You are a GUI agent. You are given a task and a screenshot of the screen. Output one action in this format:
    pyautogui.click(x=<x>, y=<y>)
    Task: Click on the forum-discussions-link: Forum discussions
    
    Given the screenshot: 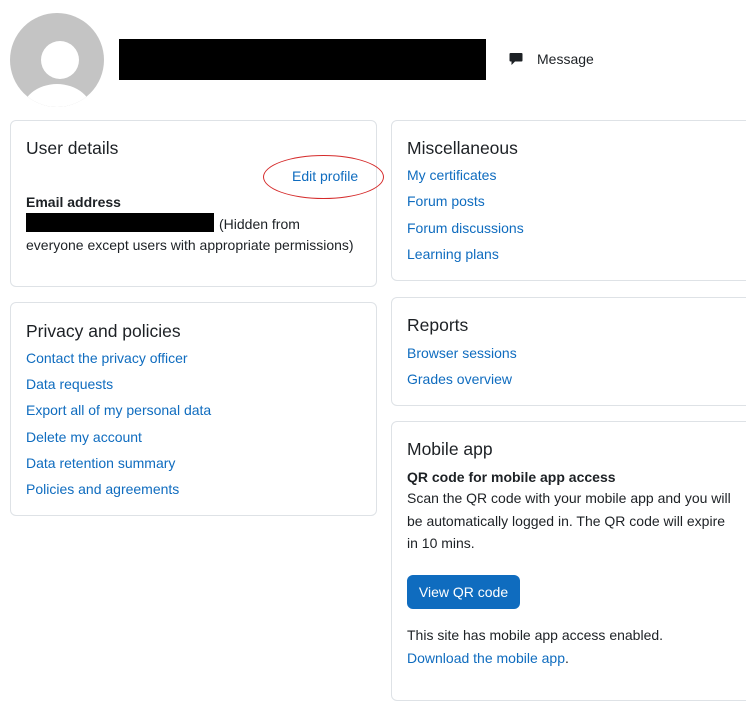 What is the action you would take?
    pyautogui.click(x=465, y=228)
    